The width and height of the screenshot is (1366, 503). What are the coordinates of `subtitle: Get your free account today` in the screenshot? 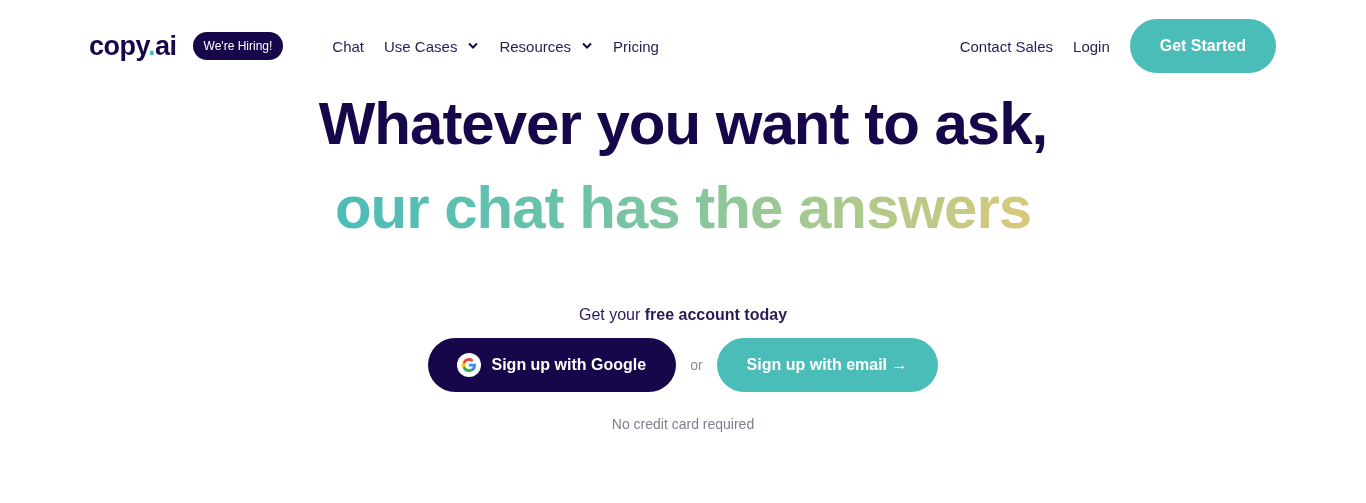 It's located at (683, 315).